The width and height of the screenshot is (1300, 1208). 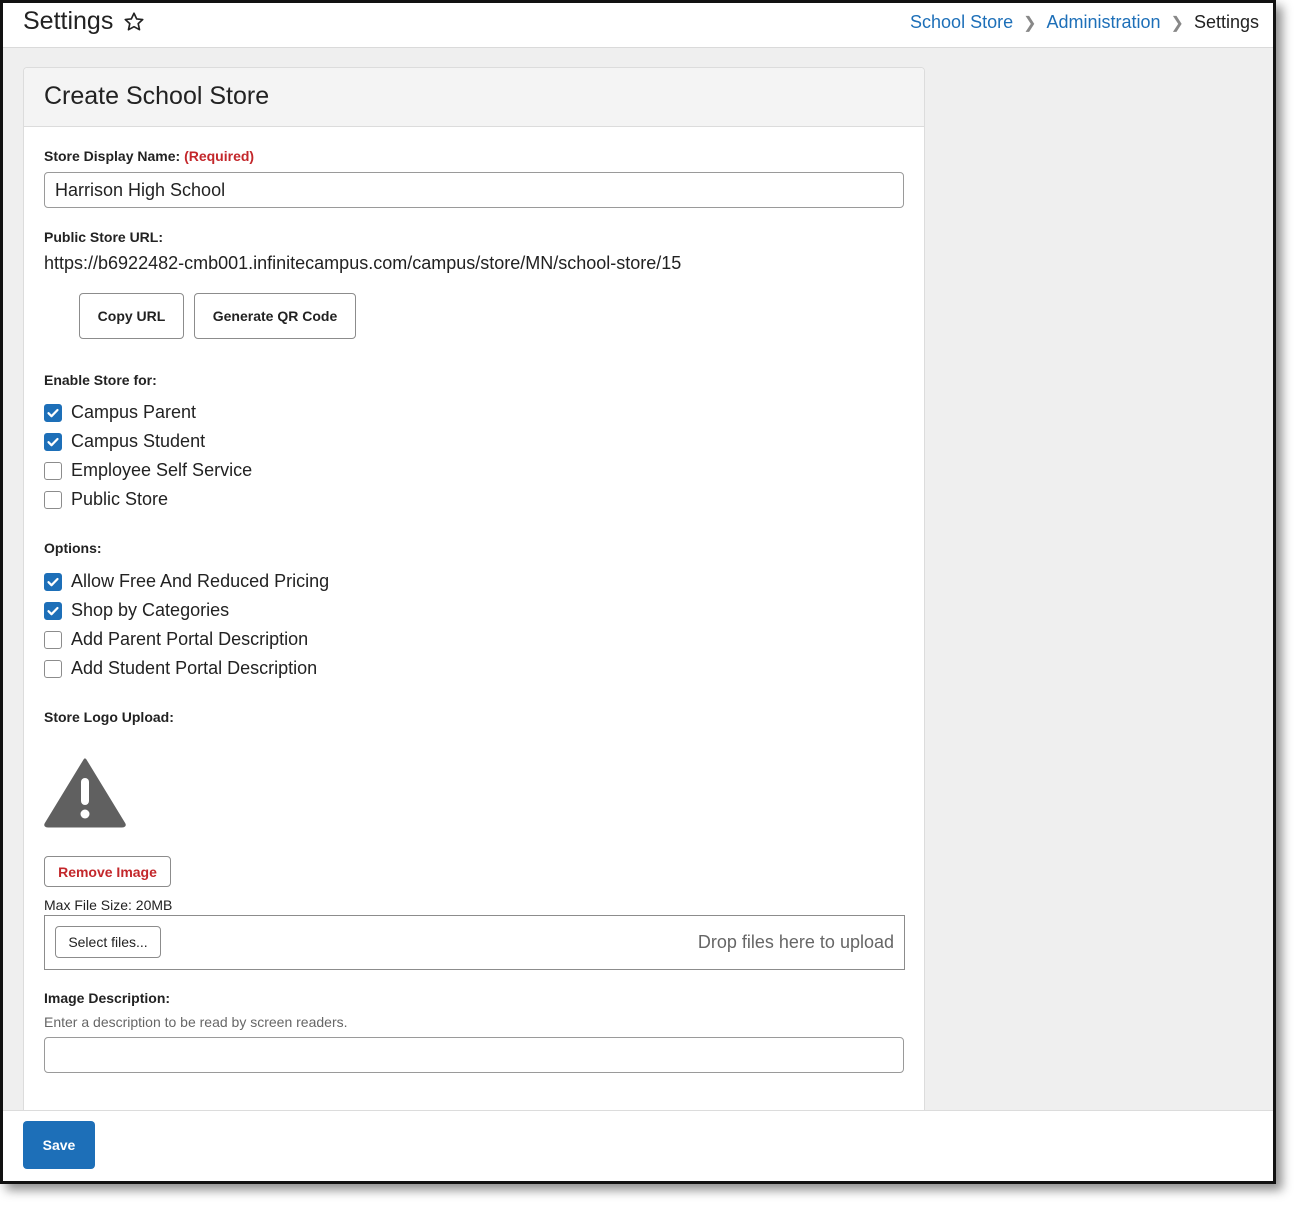 I want to click on checkbox-campus-parent: Campus Parent, so click(x=120, y=412).